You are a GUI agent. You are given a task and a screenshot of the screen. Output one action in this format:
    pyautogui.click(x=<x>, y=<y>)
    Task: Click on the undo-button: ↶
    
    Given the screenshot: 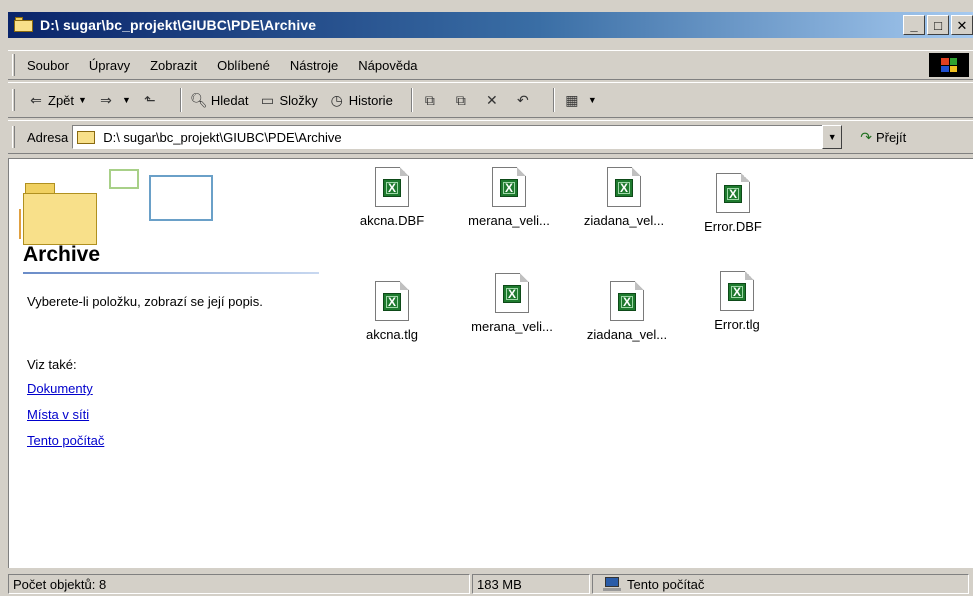 What is the action you would take?
    pyautogui.click(x=524, y=100)
    